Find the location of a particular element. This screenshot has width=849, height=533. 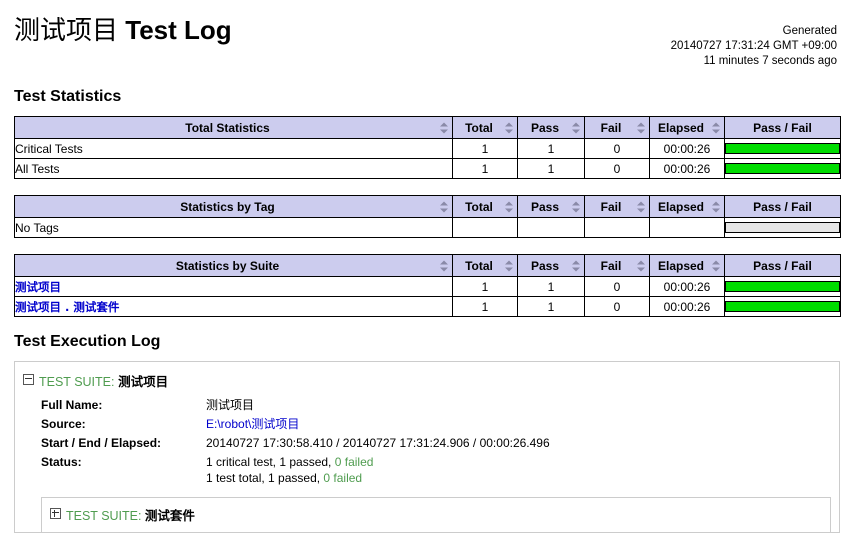

suite-header-root: TEST SUITE: 测试项目 is located at coordinates (427, 380).